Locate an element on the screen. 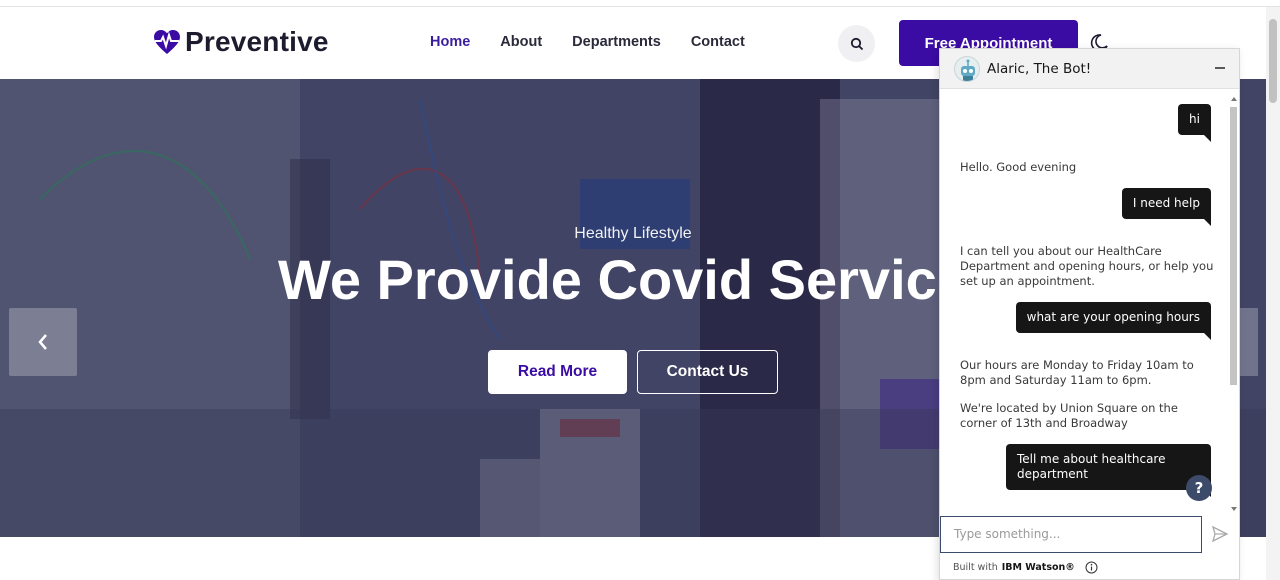 This screenshot has height=580, width=1280. user-message: what are your opening hours is located at coordinates (1113, 321).